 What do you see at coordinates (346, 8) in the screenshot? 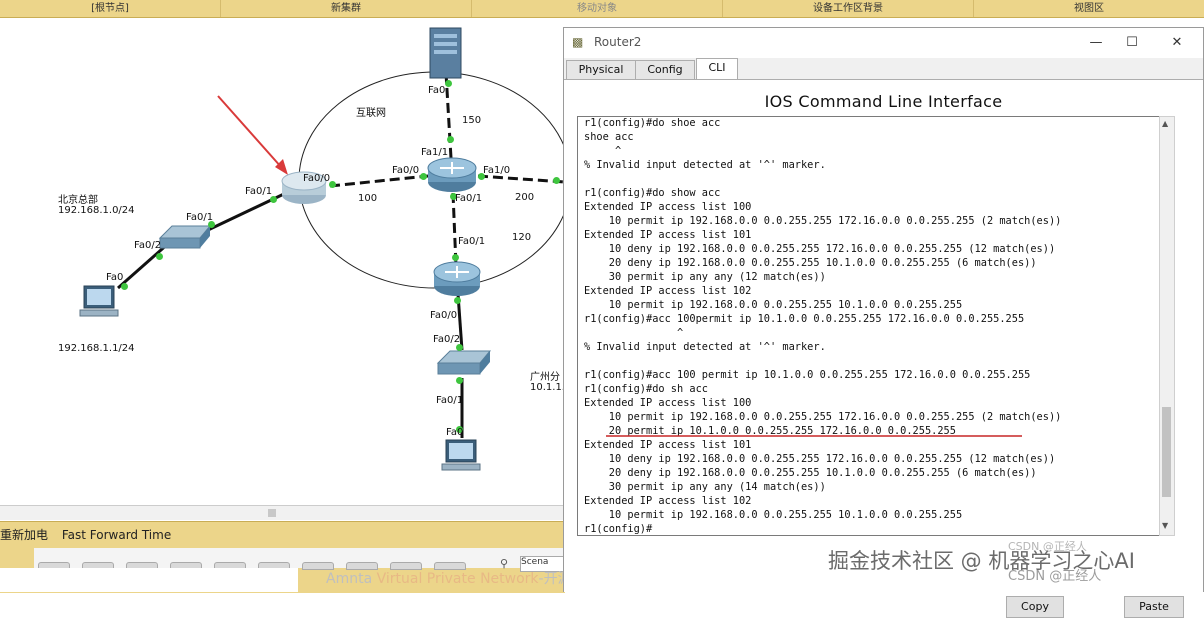
I see `new-cluster-button: 新集群` at bounding box center [346, 8].